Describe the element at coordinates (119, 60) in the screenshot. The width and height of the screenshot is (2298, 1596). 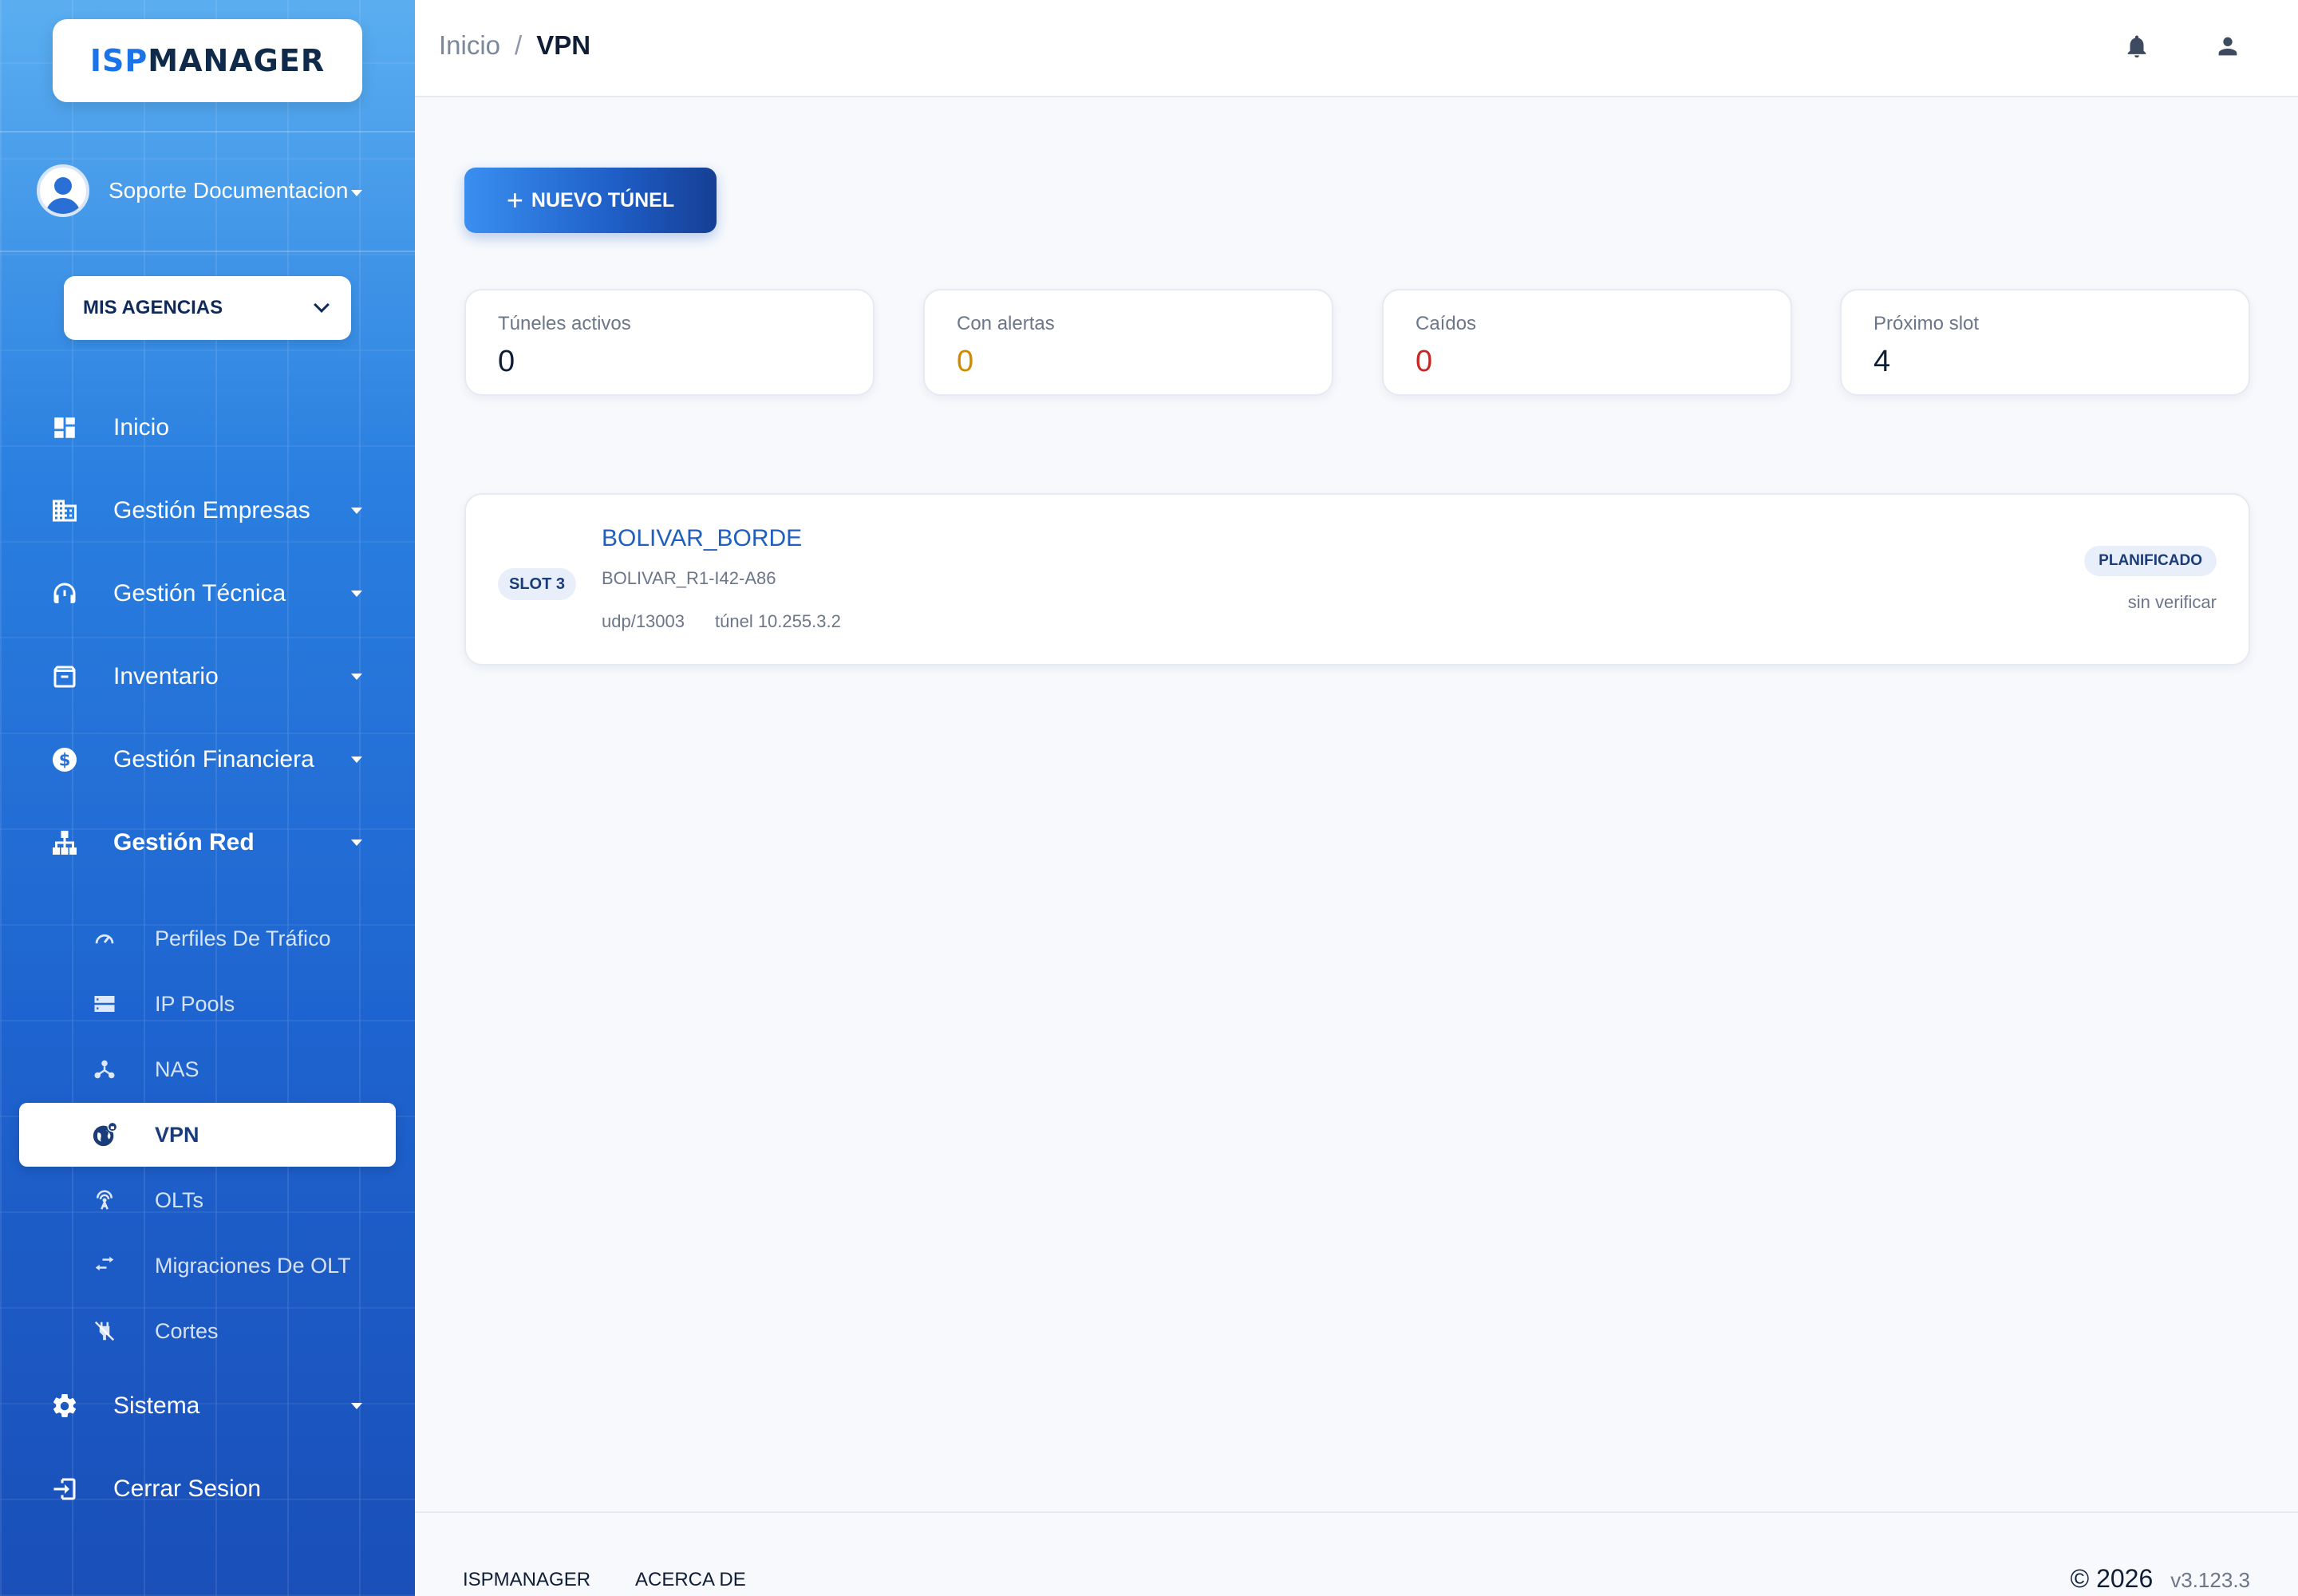
I see `logo-part-isp: ISP` at that location.